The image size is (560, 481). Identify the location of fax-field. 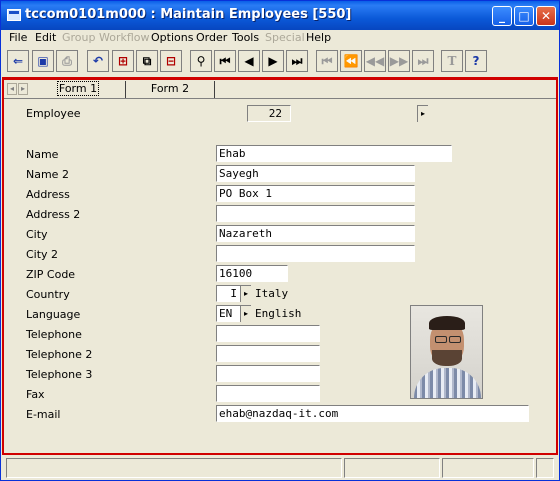
(268, 393).